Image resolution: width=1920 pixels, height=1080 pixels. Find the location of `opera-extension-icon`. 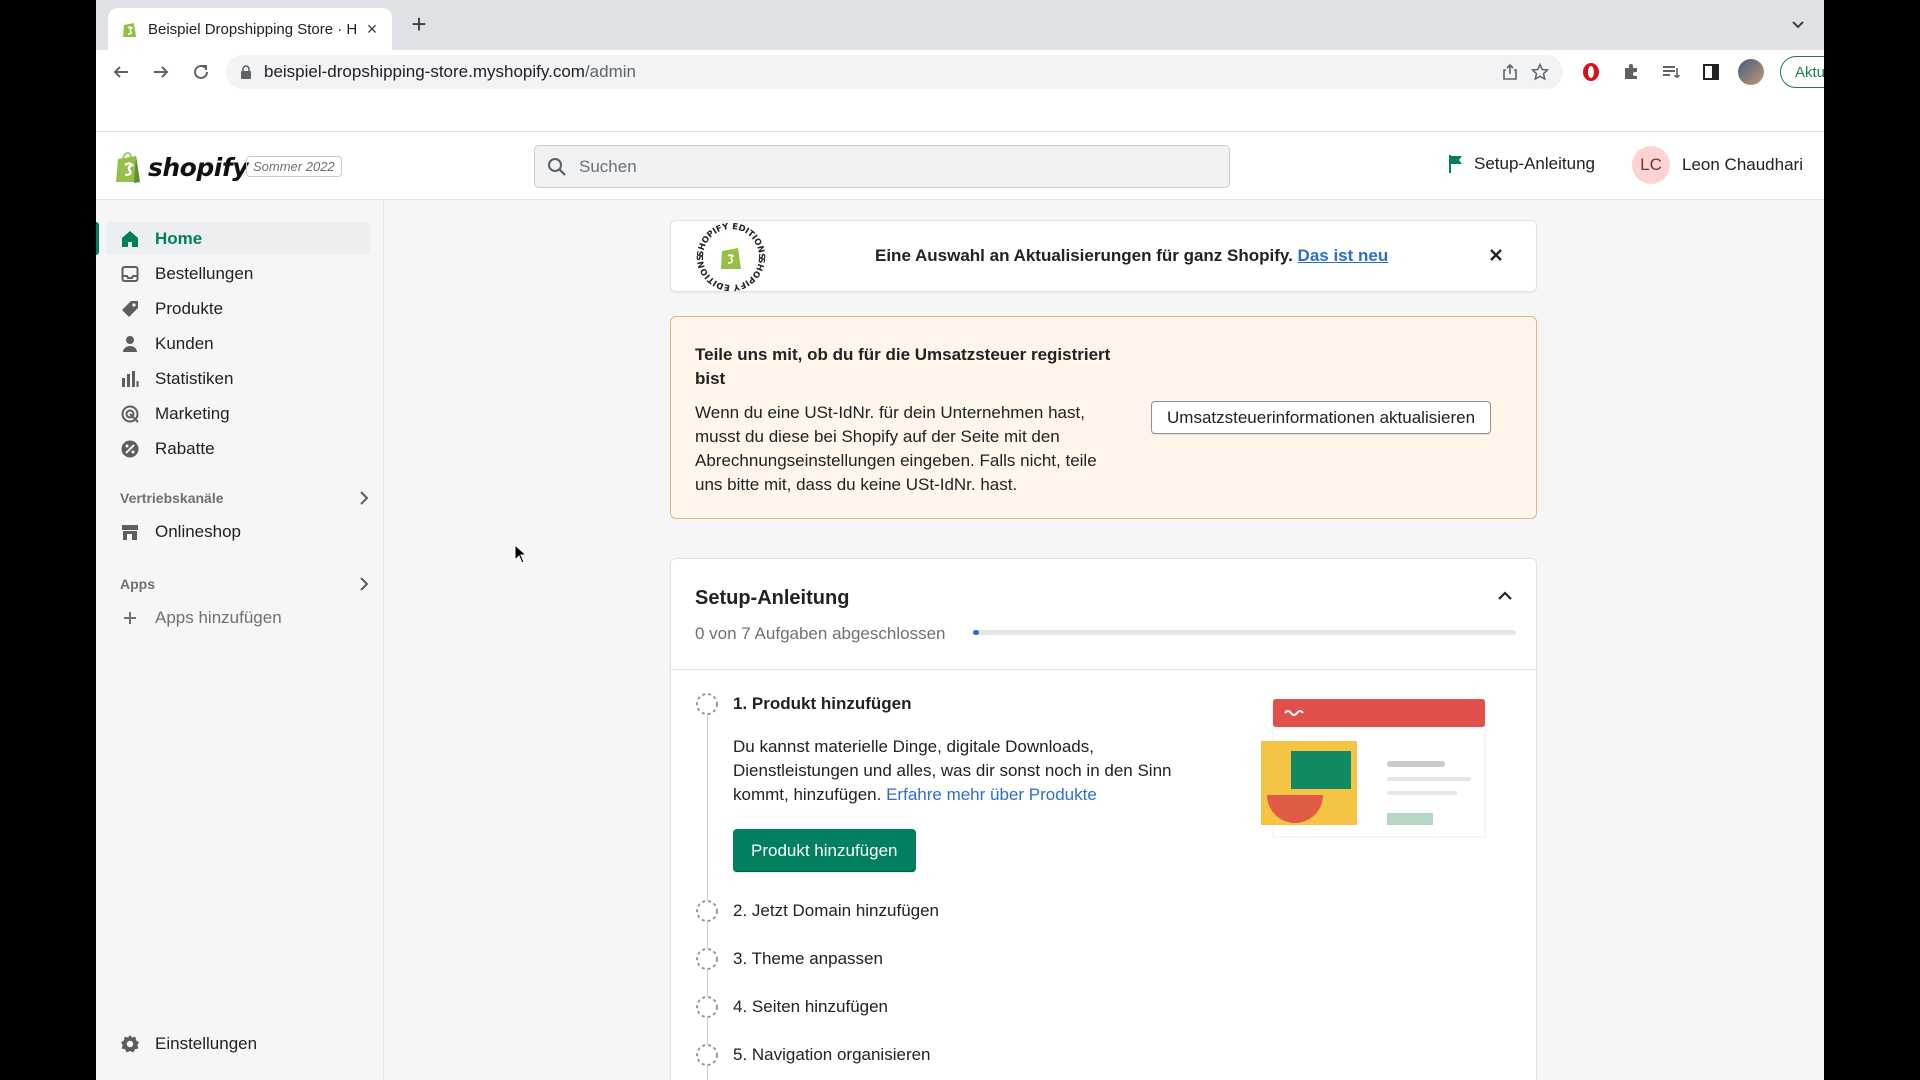

opera-extension-icon is located at coordinates (1591, 72).